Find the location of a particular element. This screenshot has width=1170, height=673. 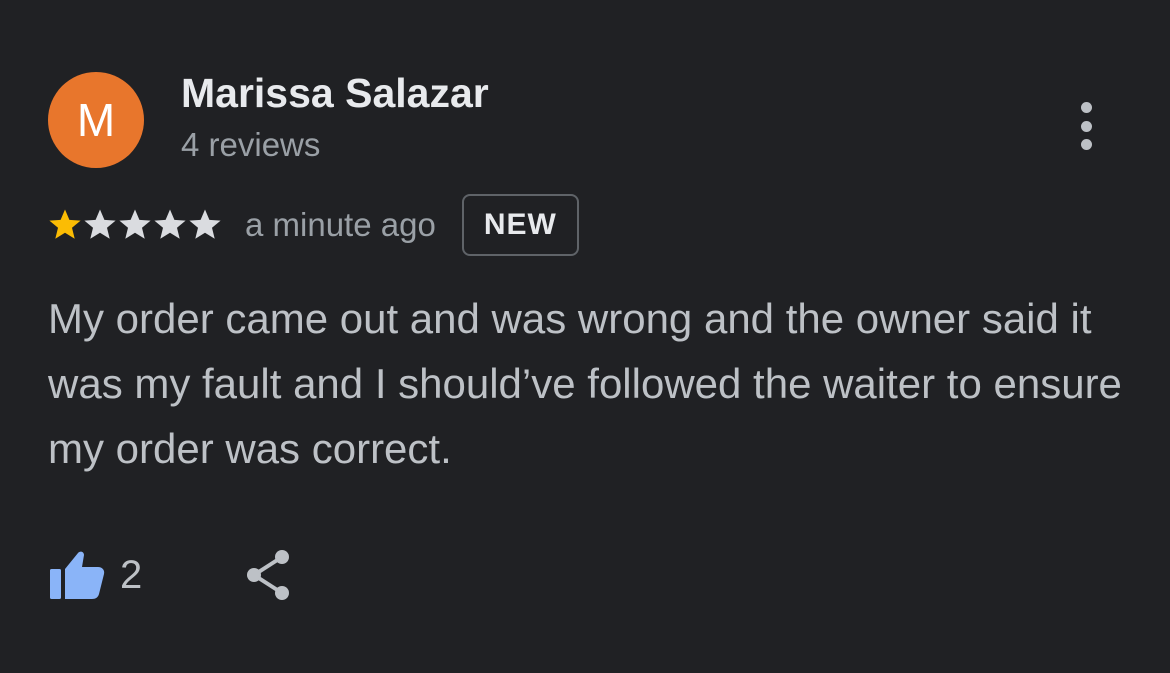

avatar-initial: M is located at coordinates (96, 120).